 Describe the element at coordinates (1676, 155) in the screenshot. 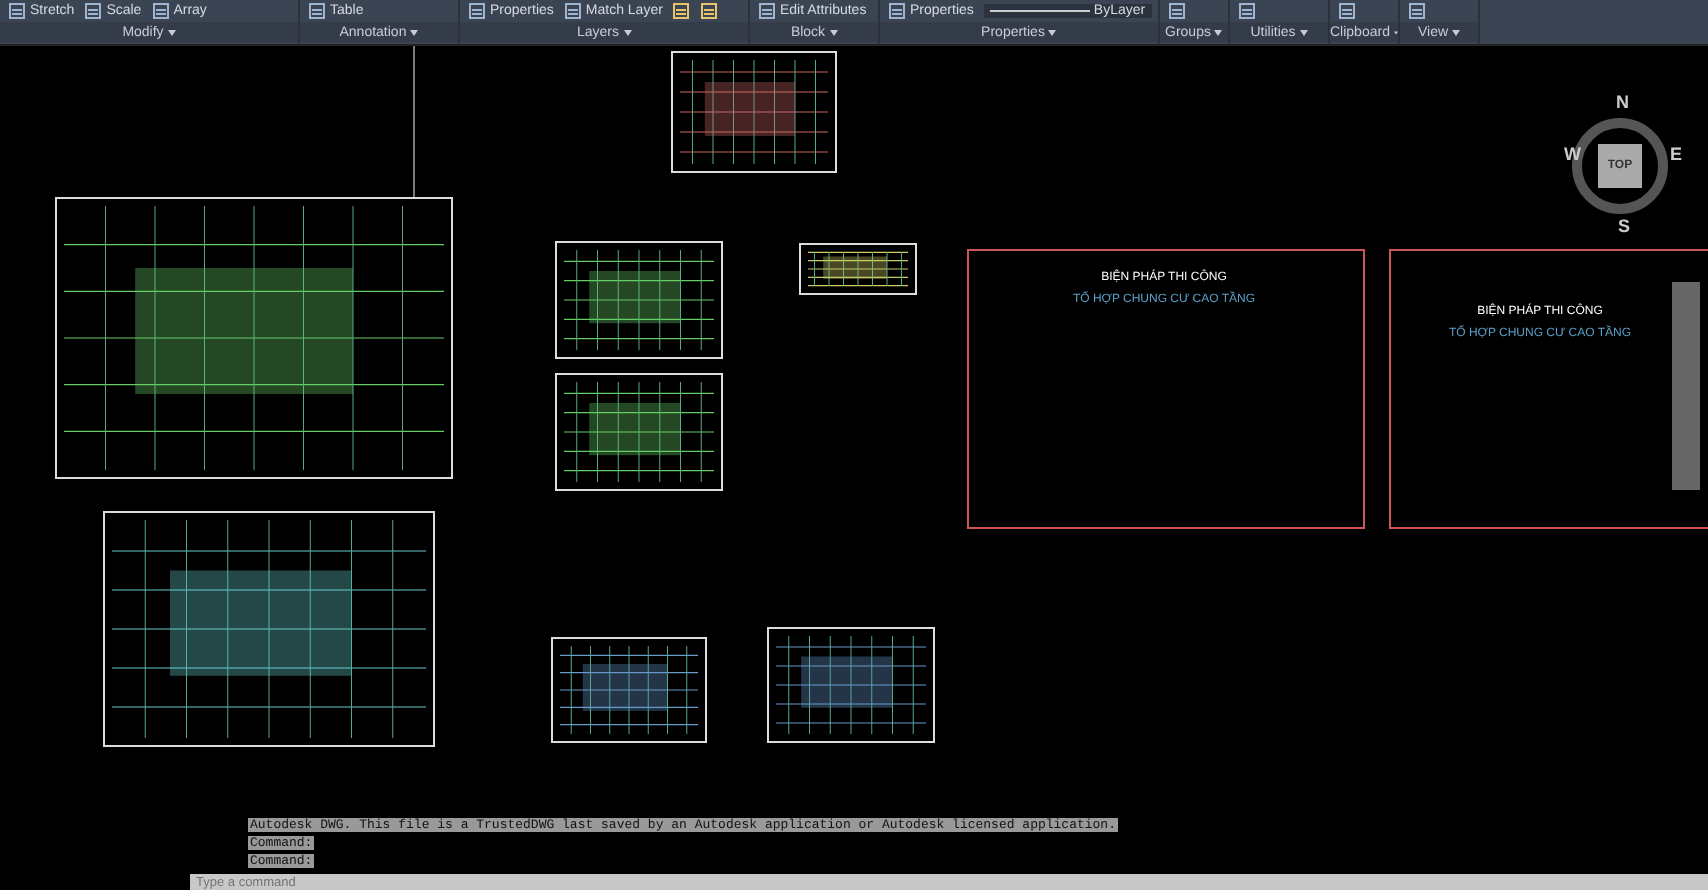

I see `compass-east: E` at that location.